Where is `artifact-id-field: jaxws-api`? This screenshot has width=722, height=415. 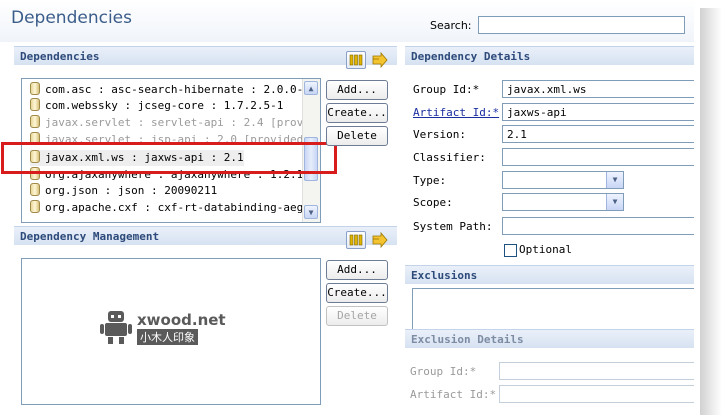
artifact-id-field: jaxws-api is located at coordinates (600, 112).